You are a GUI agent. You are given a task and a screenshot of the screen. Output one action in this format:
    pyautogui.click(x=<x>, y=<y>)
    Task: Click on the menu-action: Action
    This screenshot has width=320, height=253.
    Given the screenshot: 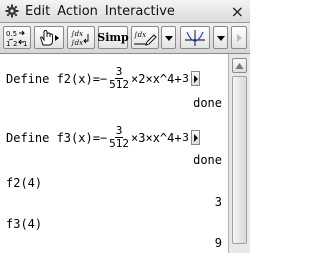 What is the action you would take?
    pyautogui.click(x=77, y=11)
    